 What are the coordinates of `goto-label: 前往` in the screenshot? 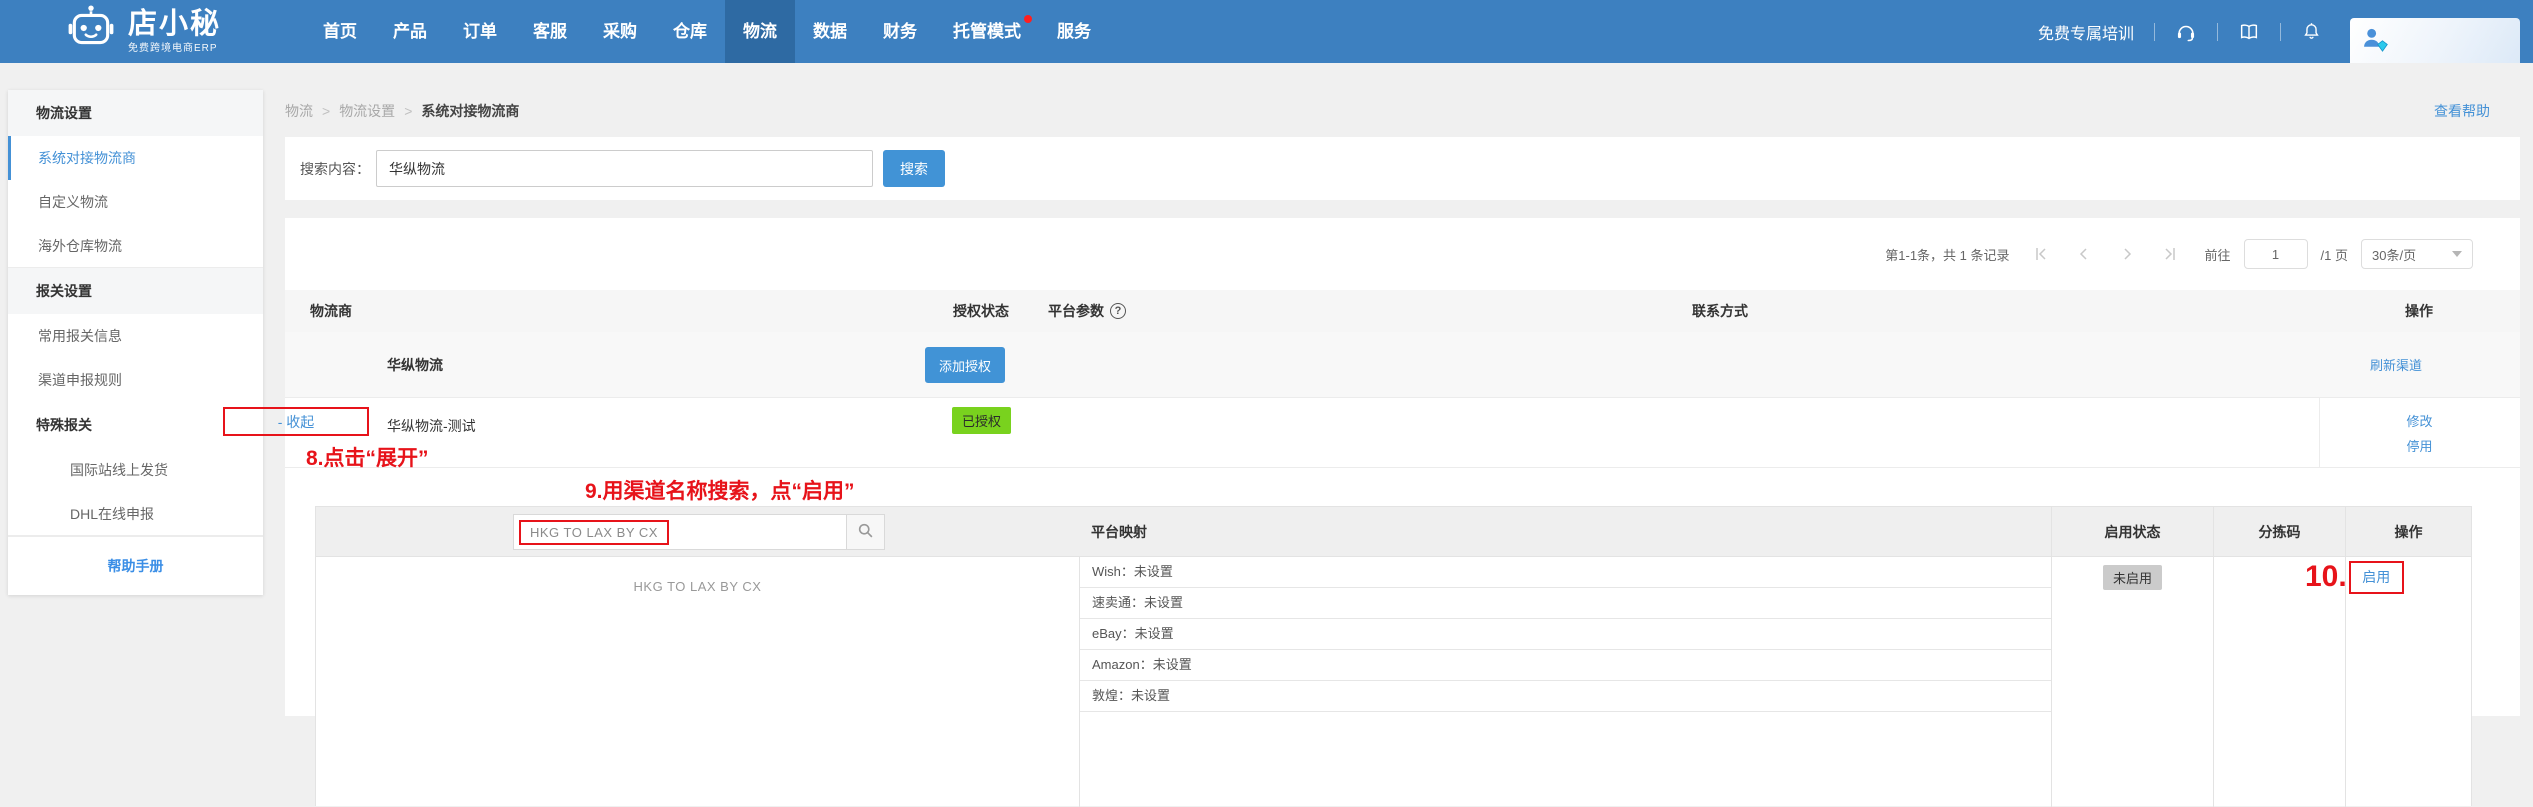 It's located at (2217, 255).